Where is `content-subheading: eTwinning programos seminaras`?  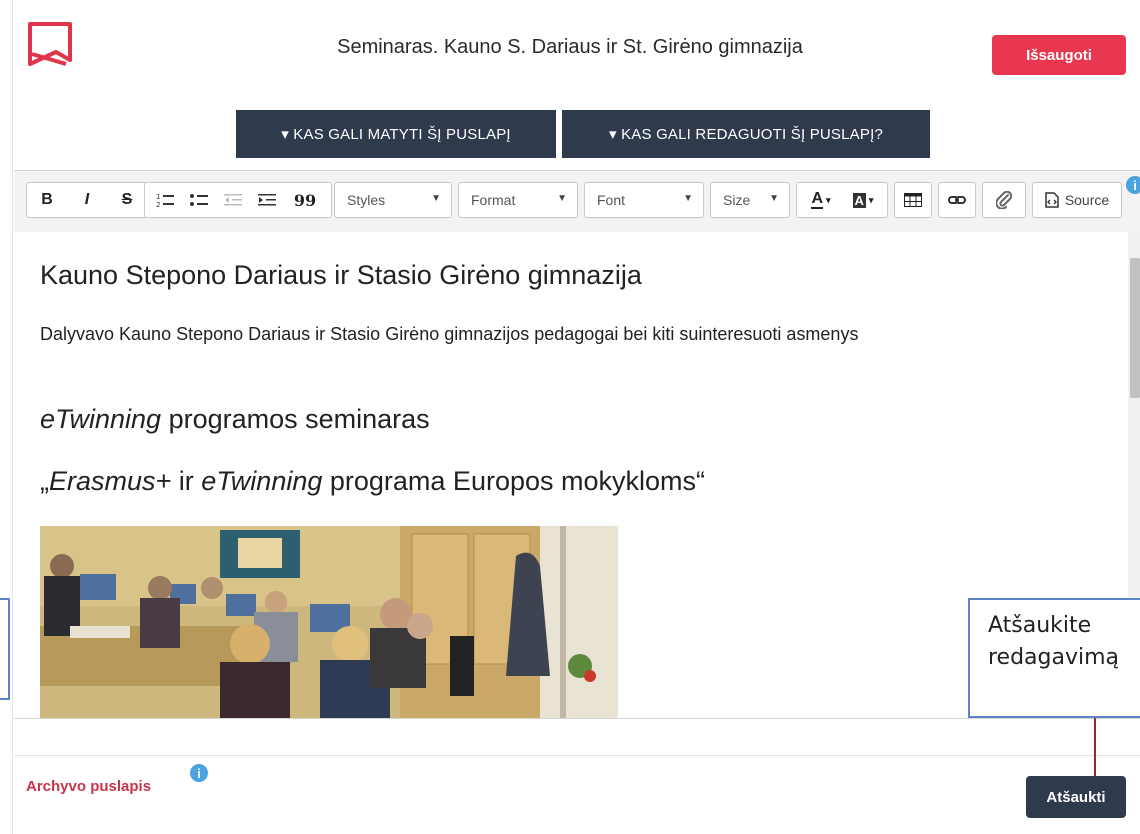 content-subheading: eTwinning programos seminaras is located at coordinates (235, 419).